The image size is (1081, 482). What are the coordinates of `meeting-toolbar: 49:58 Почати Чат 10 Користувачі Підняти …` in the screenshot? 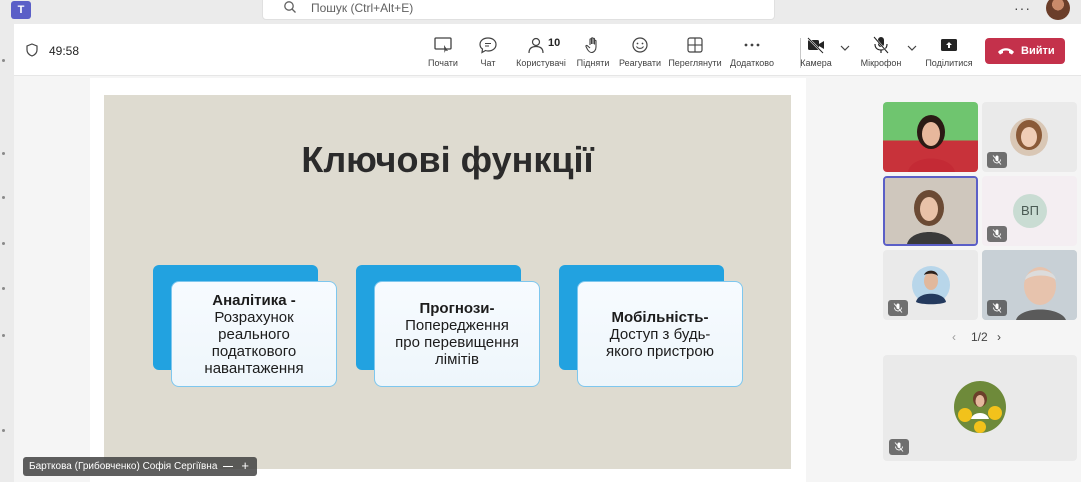 It's located at (547, 50).